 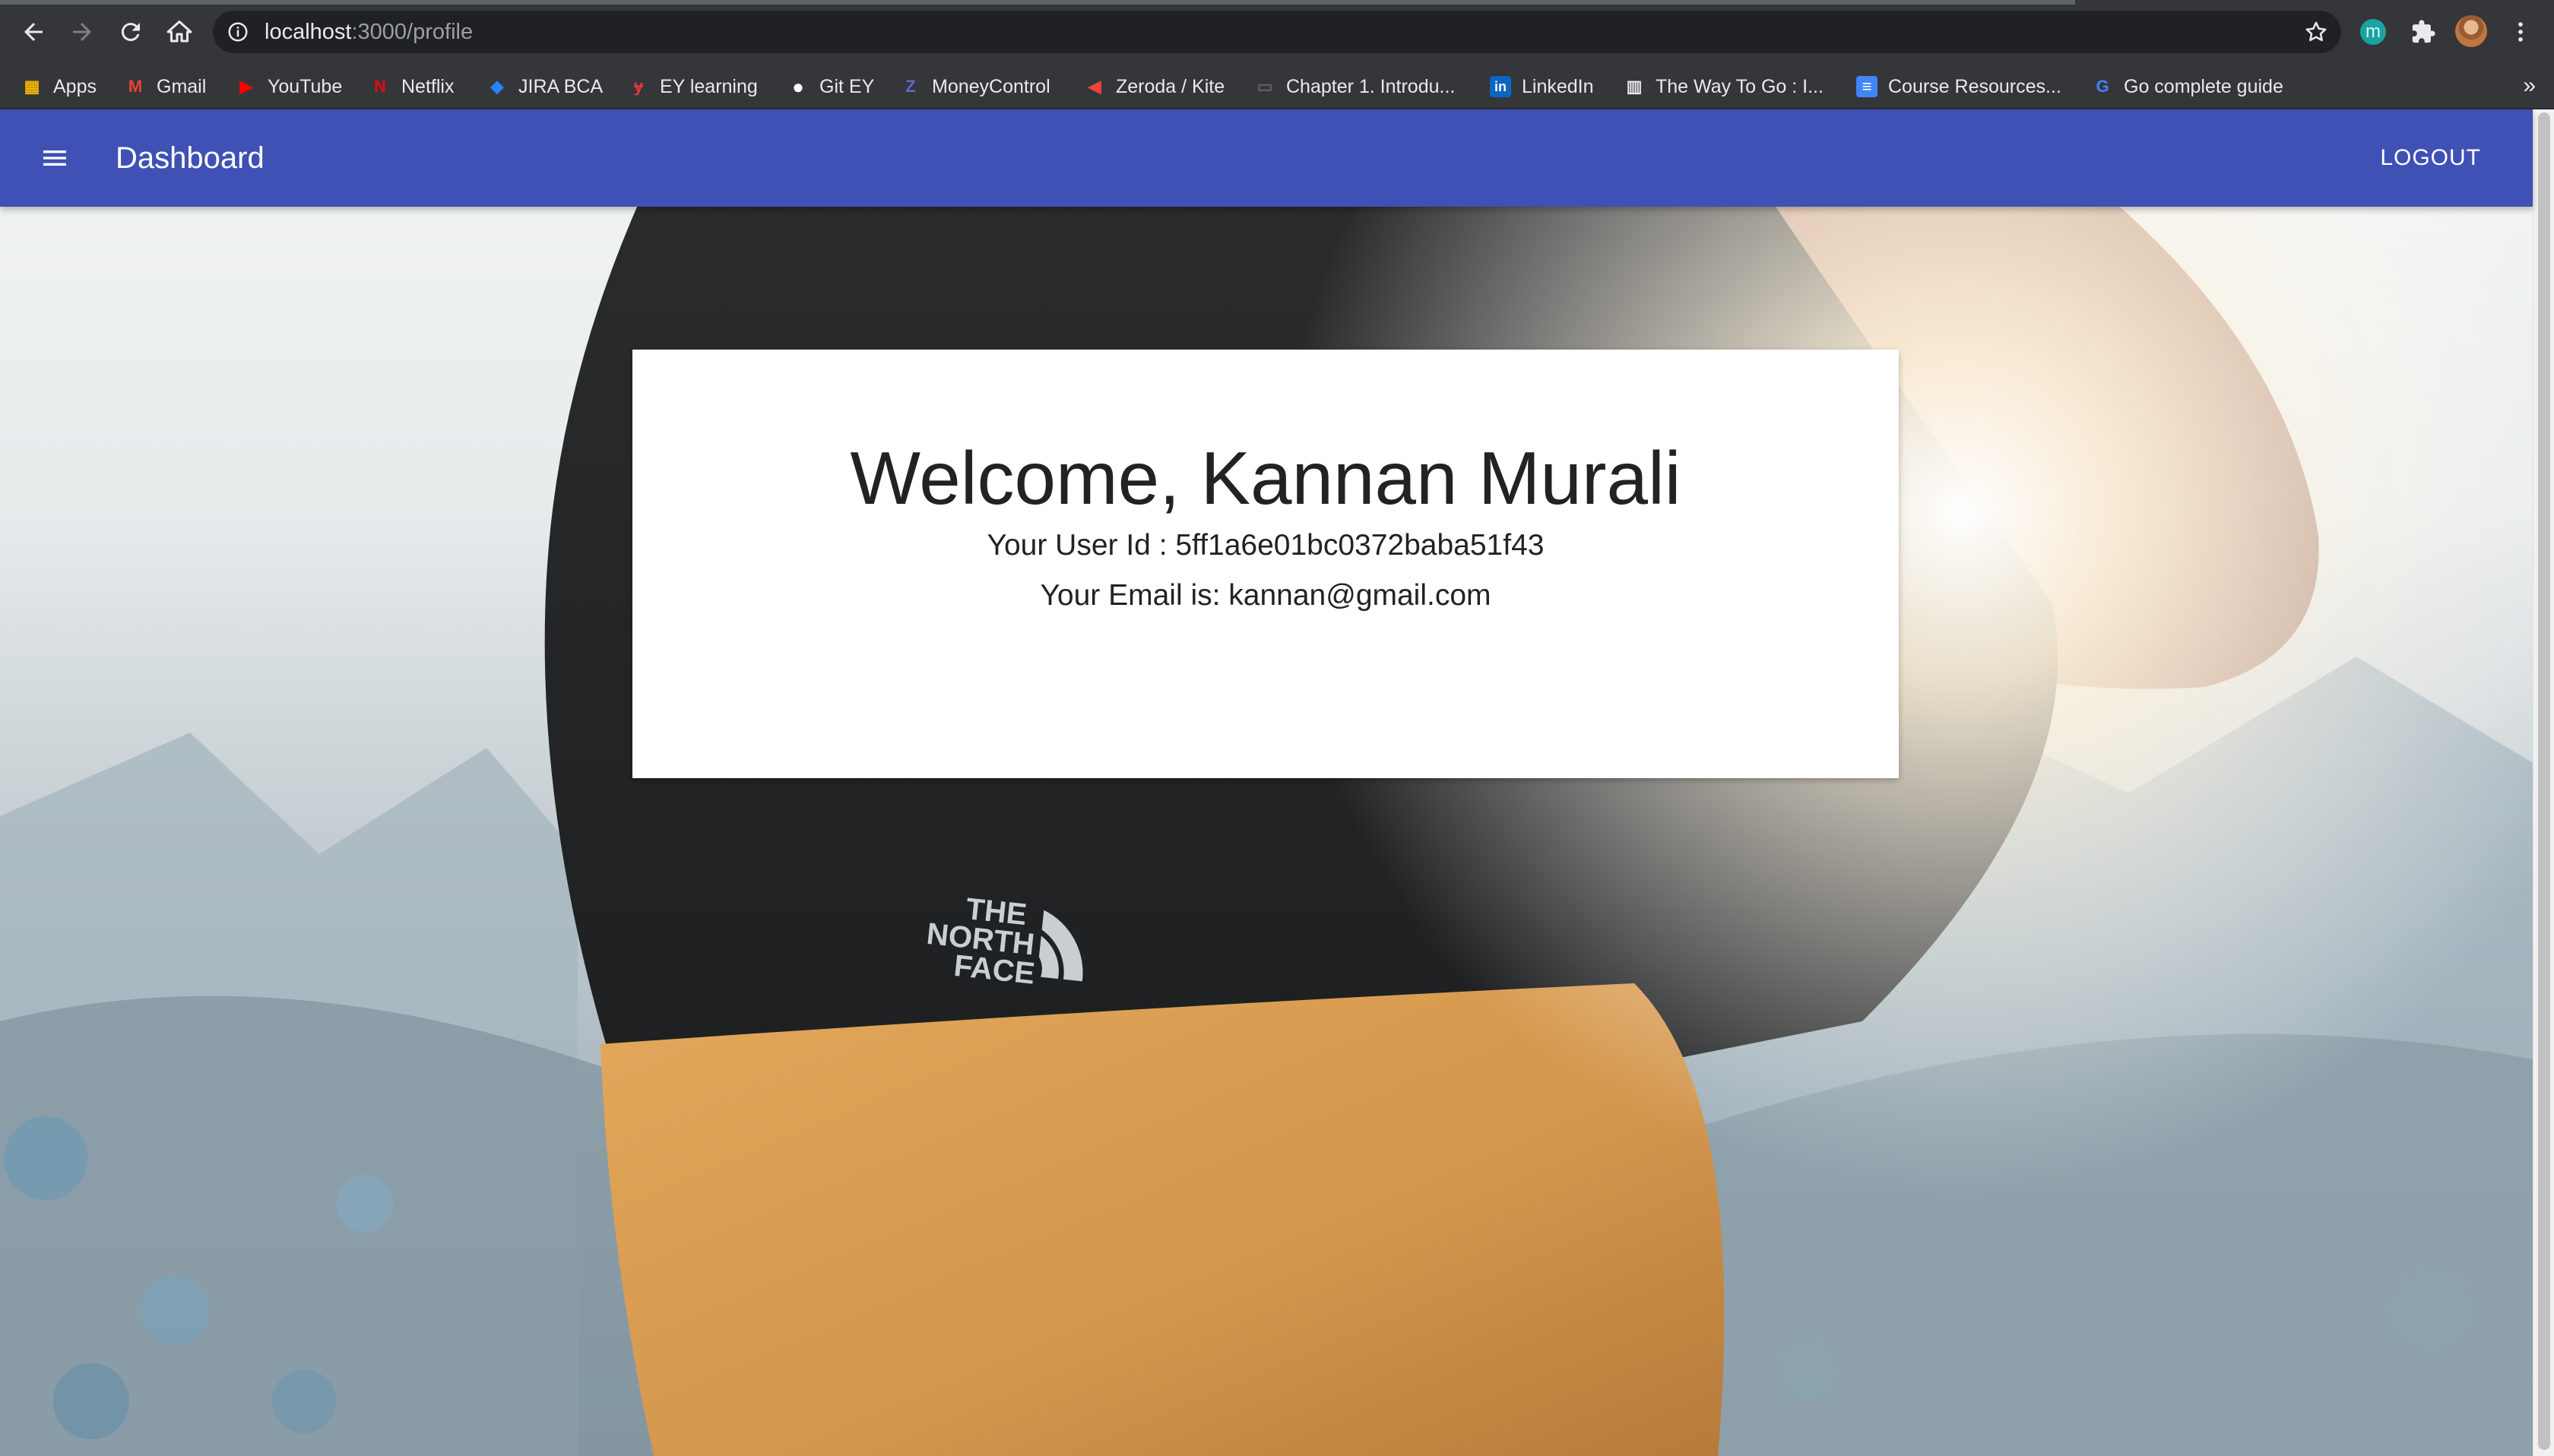 I want to click on bookmark-label: Go complete guide, so click(x=2203, y=86).